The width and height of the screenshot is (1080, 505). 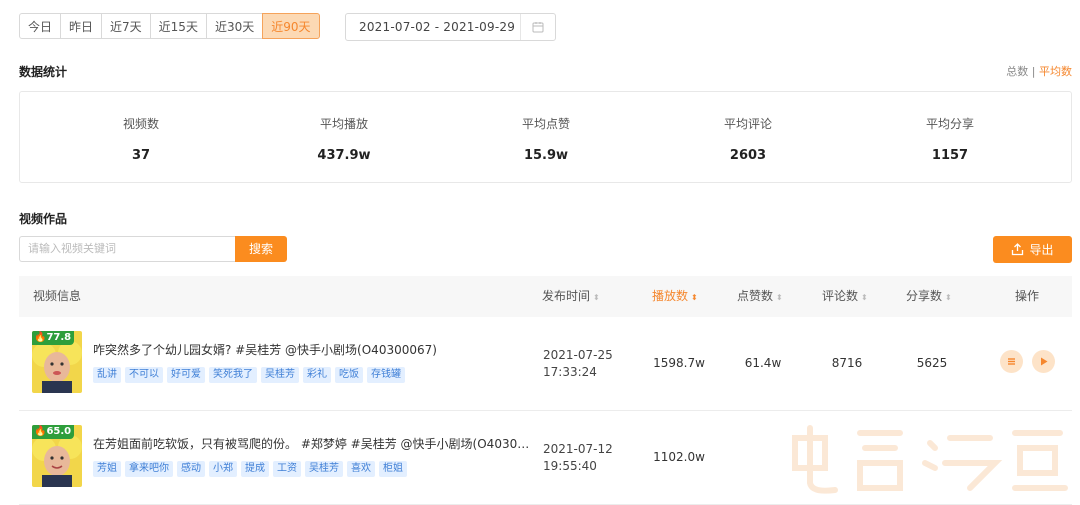 I want to click on date-range-picker: 2021-07-02 - 2021-09-29, so click(x=450, y=27).